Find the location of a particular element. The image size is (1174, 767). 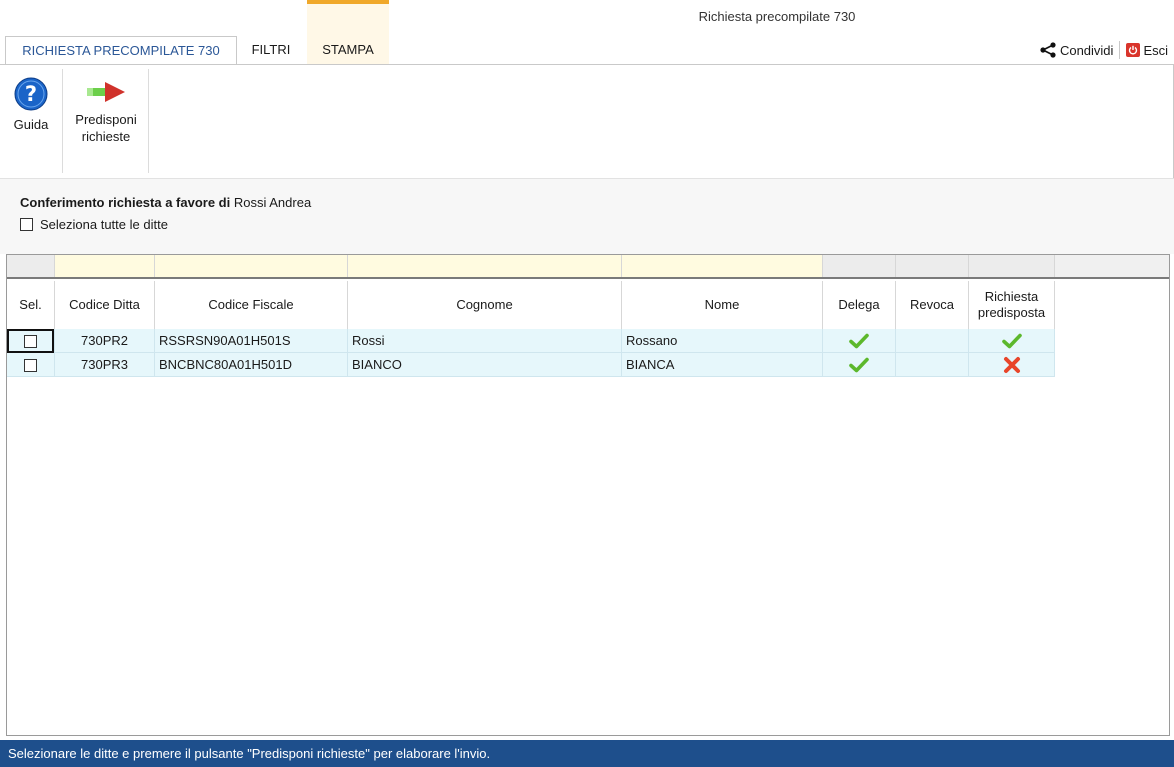

cell-nome: Rossano is located at coordinates (722, 341).